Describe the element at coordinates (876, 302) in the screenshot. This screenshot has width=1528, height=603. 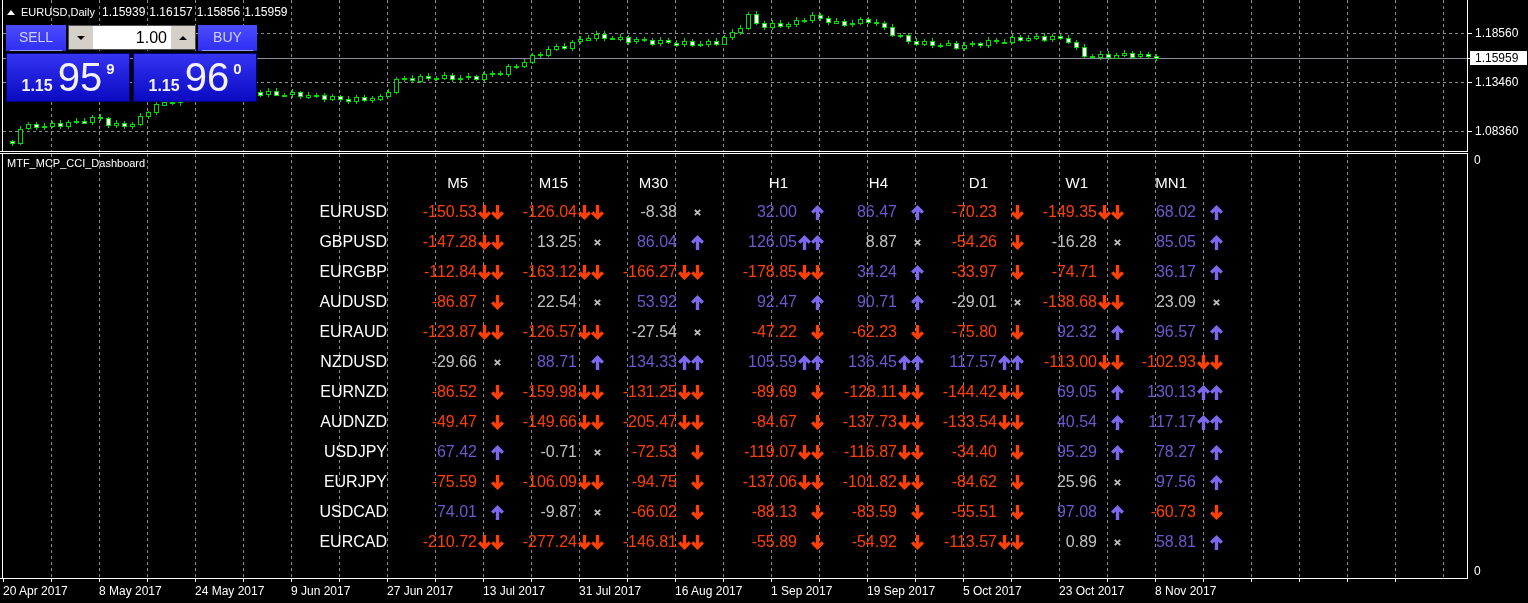
I see `cci-value: 90.71` at that location.